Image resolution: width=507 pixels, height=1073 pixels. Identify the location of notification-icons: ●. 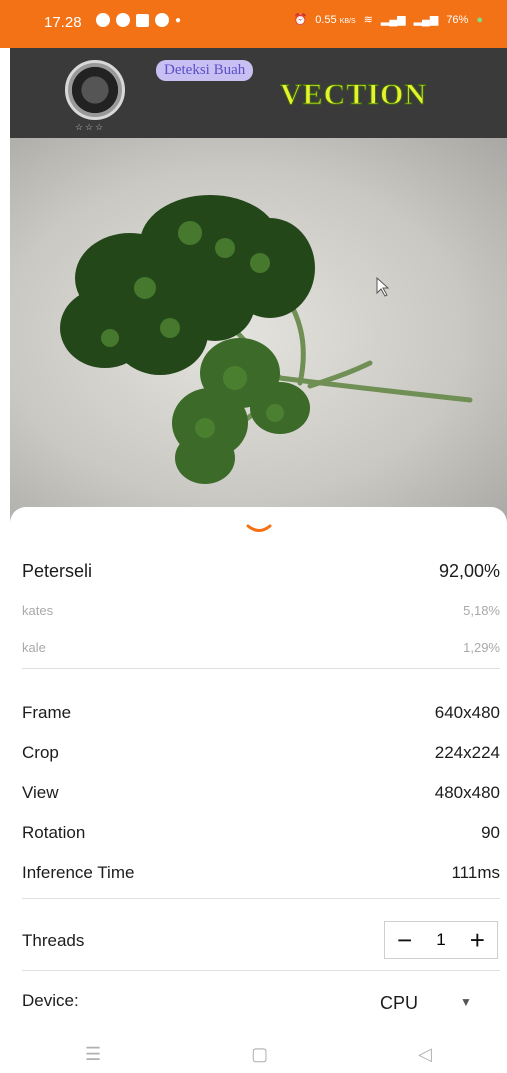
(138, 20).